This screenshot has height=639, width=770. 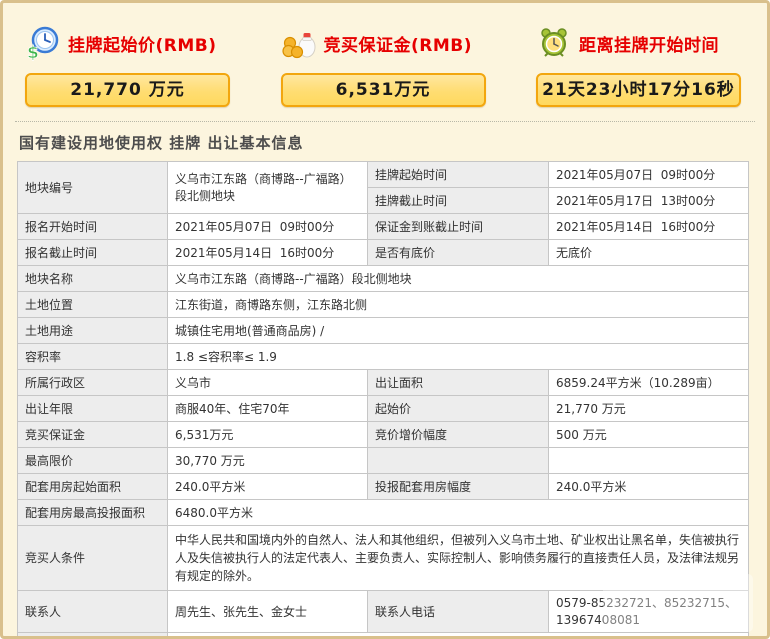 I want to click on countdown-alarm-icon, so click(x=554, y=43).